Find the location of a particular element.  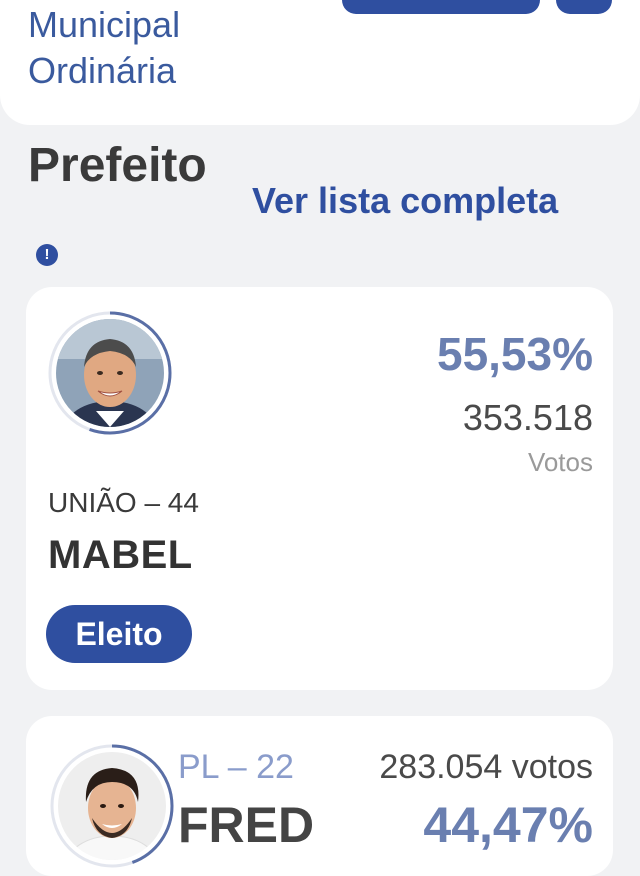

candidate-name: MABEL is located at coordinates (120, 555).